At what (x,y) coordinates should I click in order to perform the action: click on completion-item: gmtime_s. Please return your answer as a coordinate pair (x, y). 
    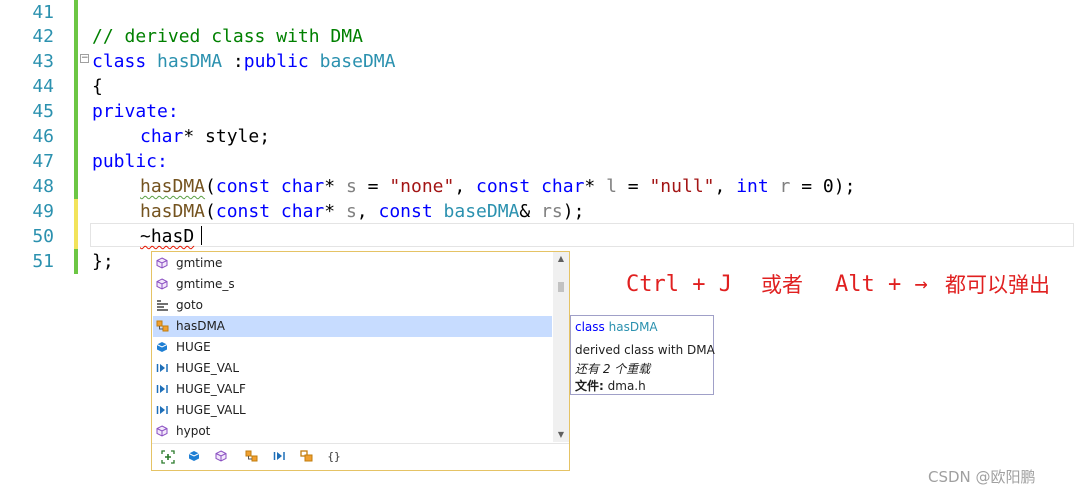
    Looking at the image, I should click on (352, 284).